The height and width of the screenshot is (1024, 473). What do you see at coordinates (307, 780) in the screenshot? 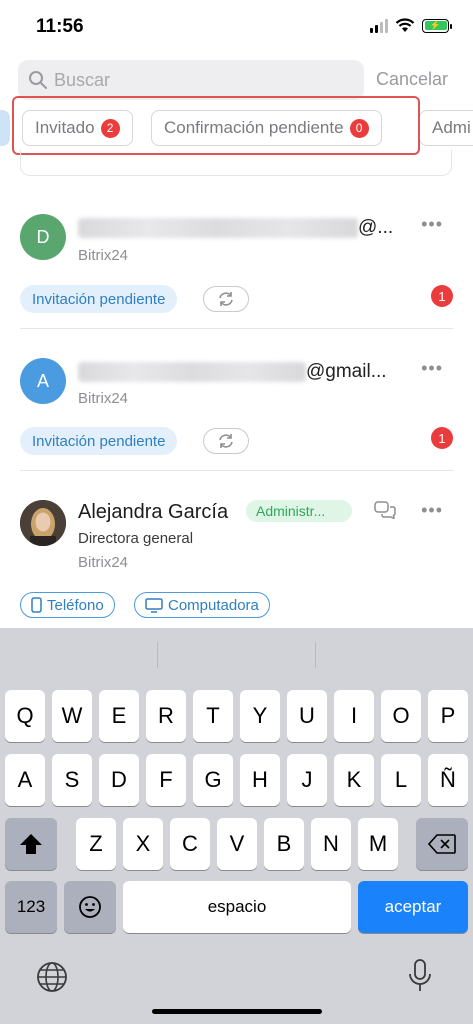
I see `key-j: J` at bounding box center [307, 780].